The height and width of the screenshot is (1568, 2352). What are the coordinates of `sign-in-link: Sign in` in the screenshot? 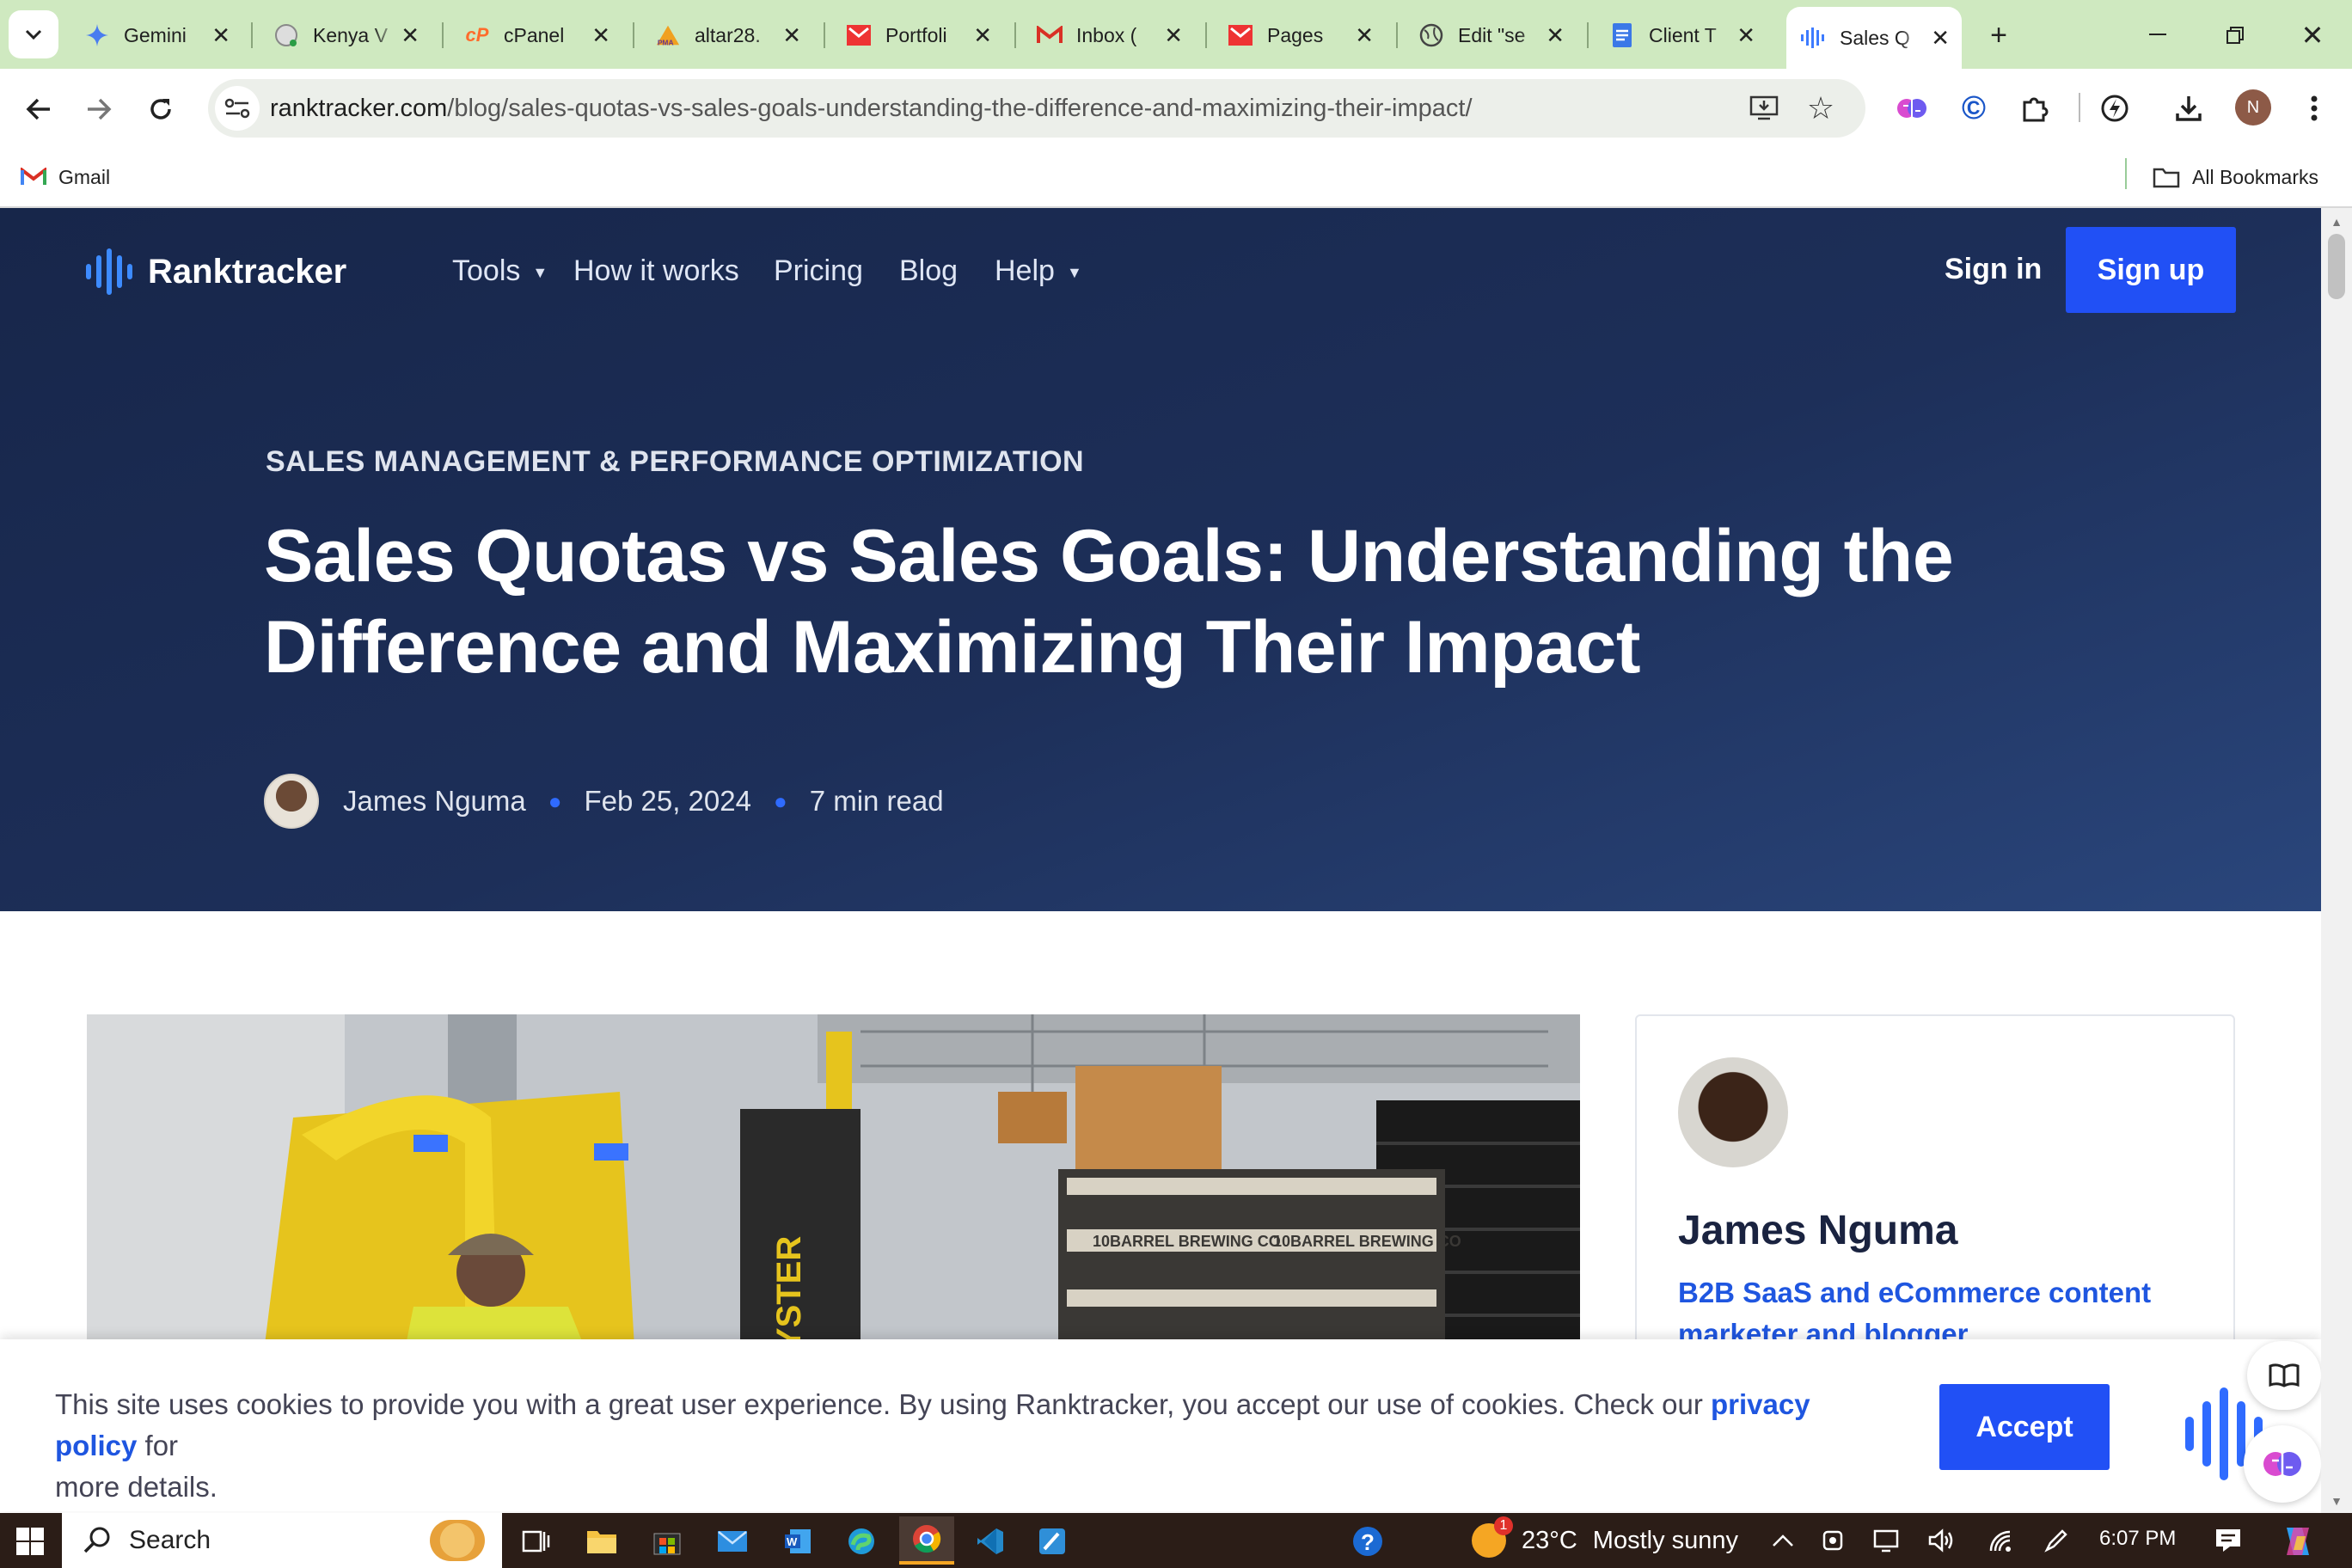 It's located at (1994, 269).